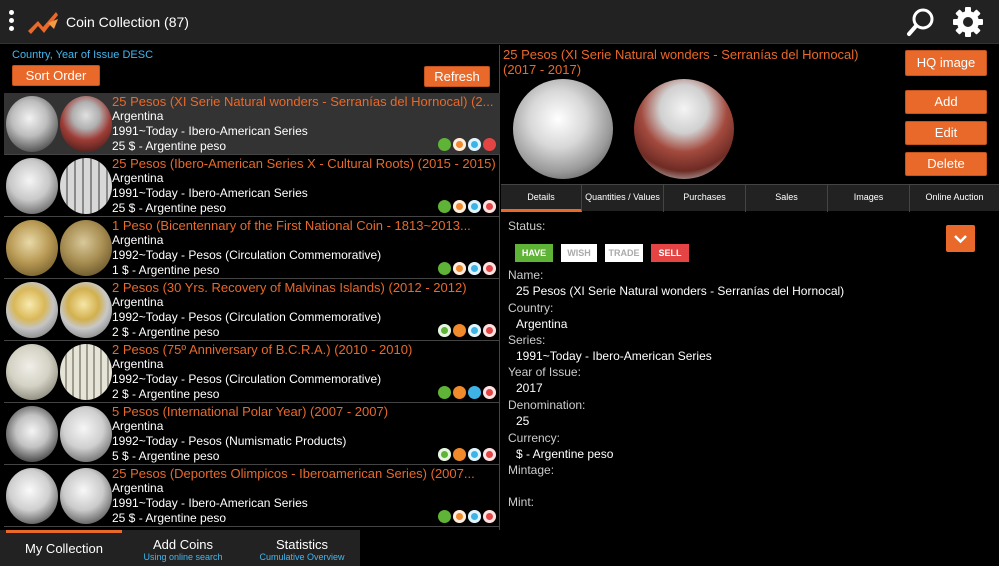 The height and width of the screenshot is (566, 999). What do you see at coordinates (623, 198) in the screenshot?
I see `tab-quantities-values: Quantities / Values` at bounding box center [623, 198].